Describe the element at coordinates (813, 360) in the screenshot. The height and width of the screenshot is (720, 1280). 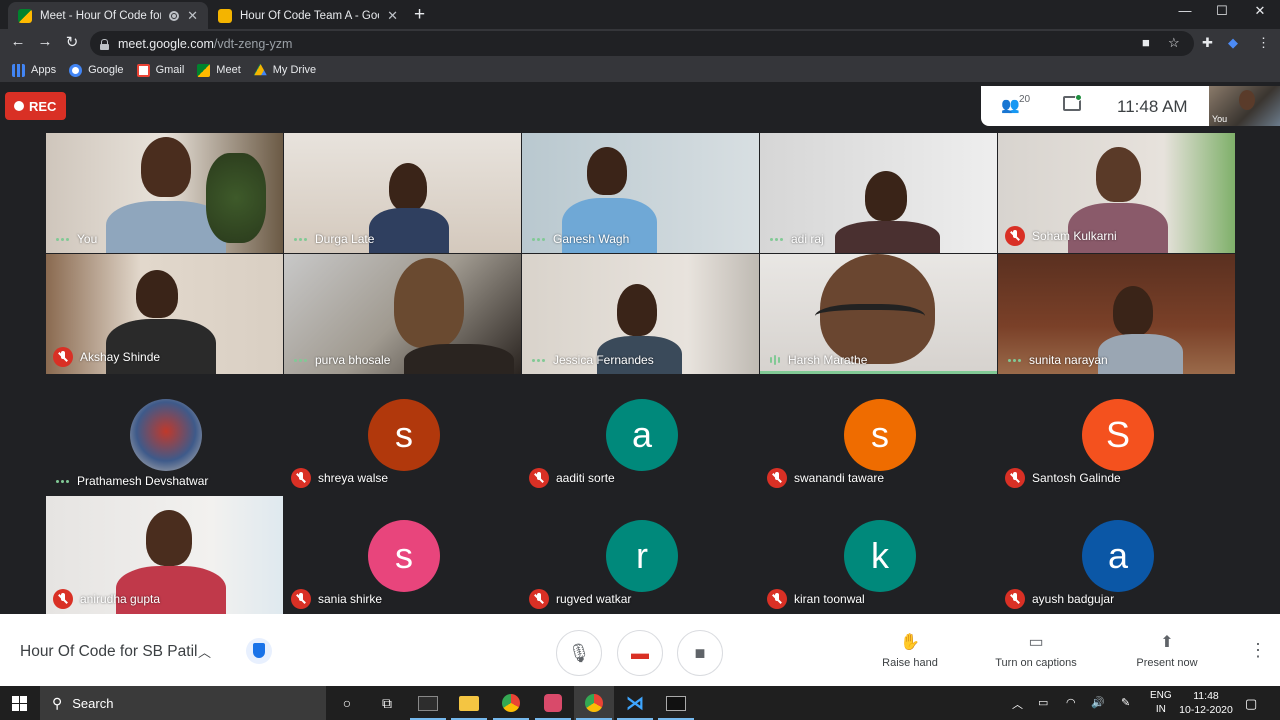
I see `participant-name: Harsh Marathe` at that location.